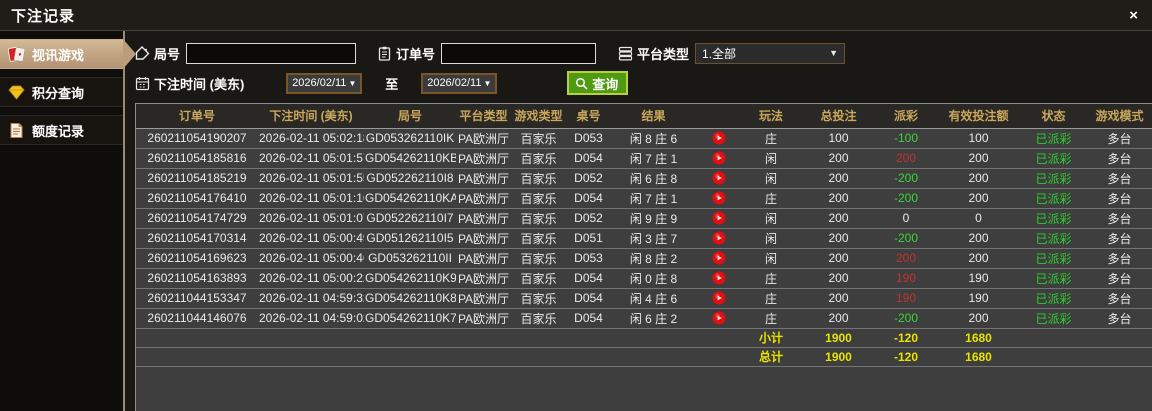 The height and width of the screenshot is (411, 1152). What do you see at coordinates (167, 54) in the screenshot?
I see `round-number-label: 局号` at bounding box center [167, 54].